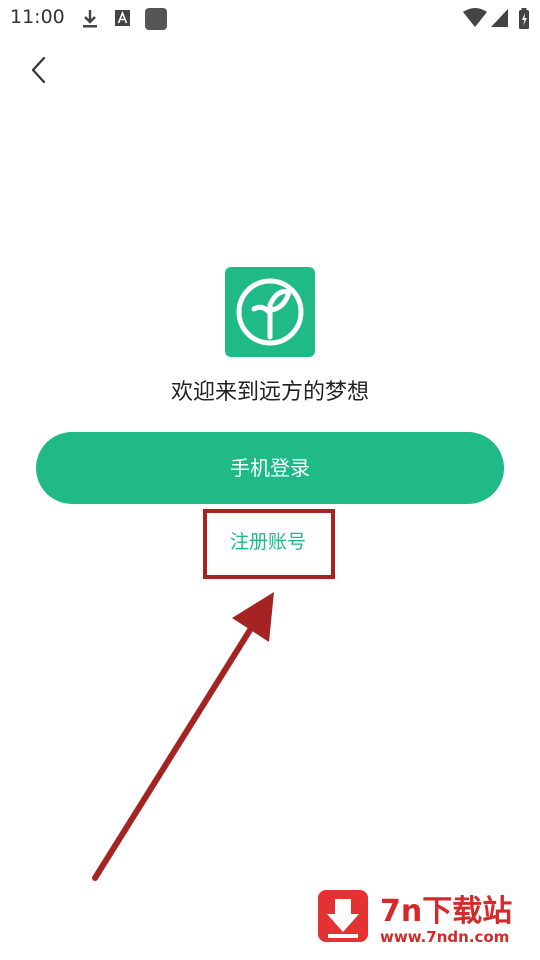 The height and width of the screenshot is (960, 540). What do you see at coordinates (269, 544) in the screenshot?
I see `annotation-highlight-box` at bounding box center [269, 544].